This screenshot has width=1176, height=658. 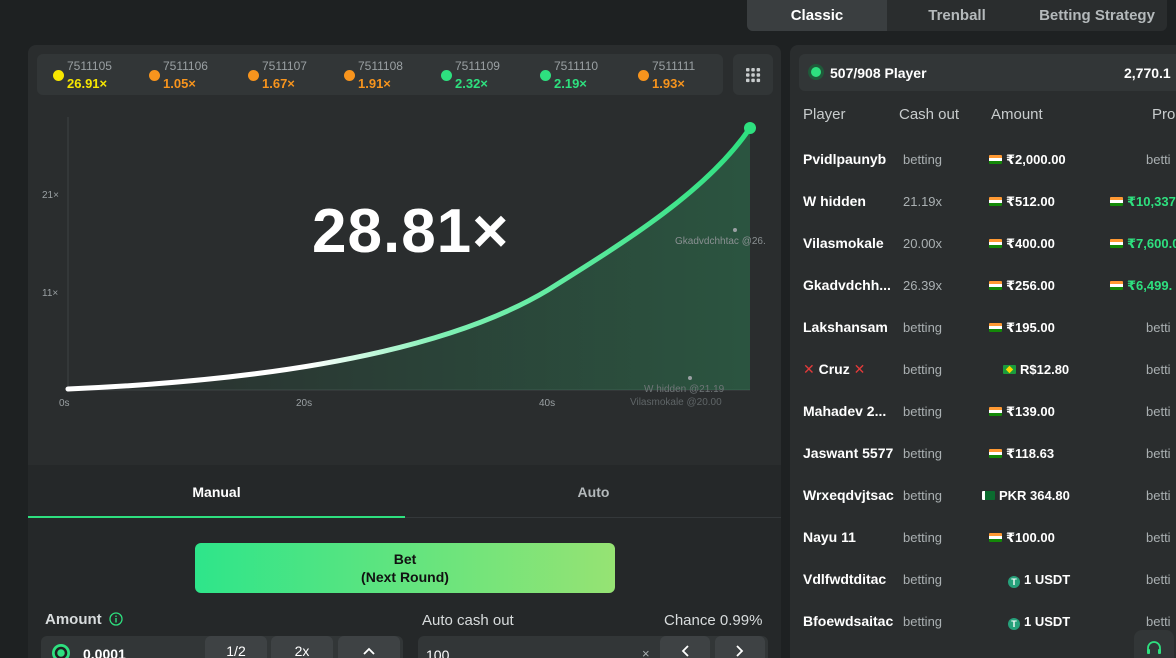 I want to click on half-label: 1/2, so click(x=236, y=650).